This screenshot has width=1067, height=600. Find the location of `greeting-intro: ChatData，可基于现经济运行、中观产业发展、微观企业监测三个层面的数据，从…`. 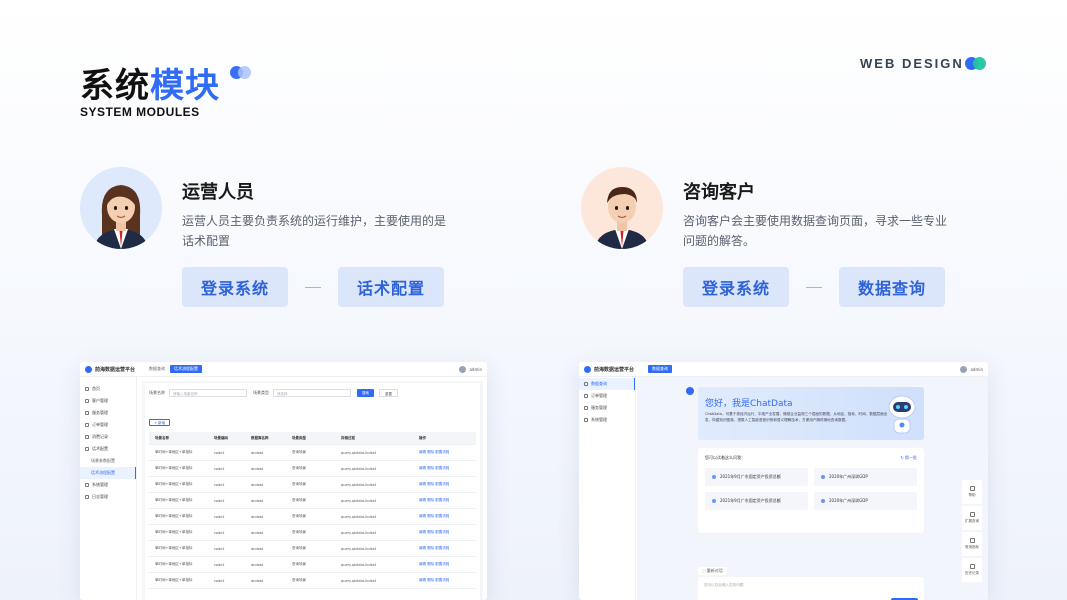

greeting-intro: ChatData，可基于现经济运行、中观产业发展、微观企业监测三个层面的数据，从… is located at coordinates (796, 417).